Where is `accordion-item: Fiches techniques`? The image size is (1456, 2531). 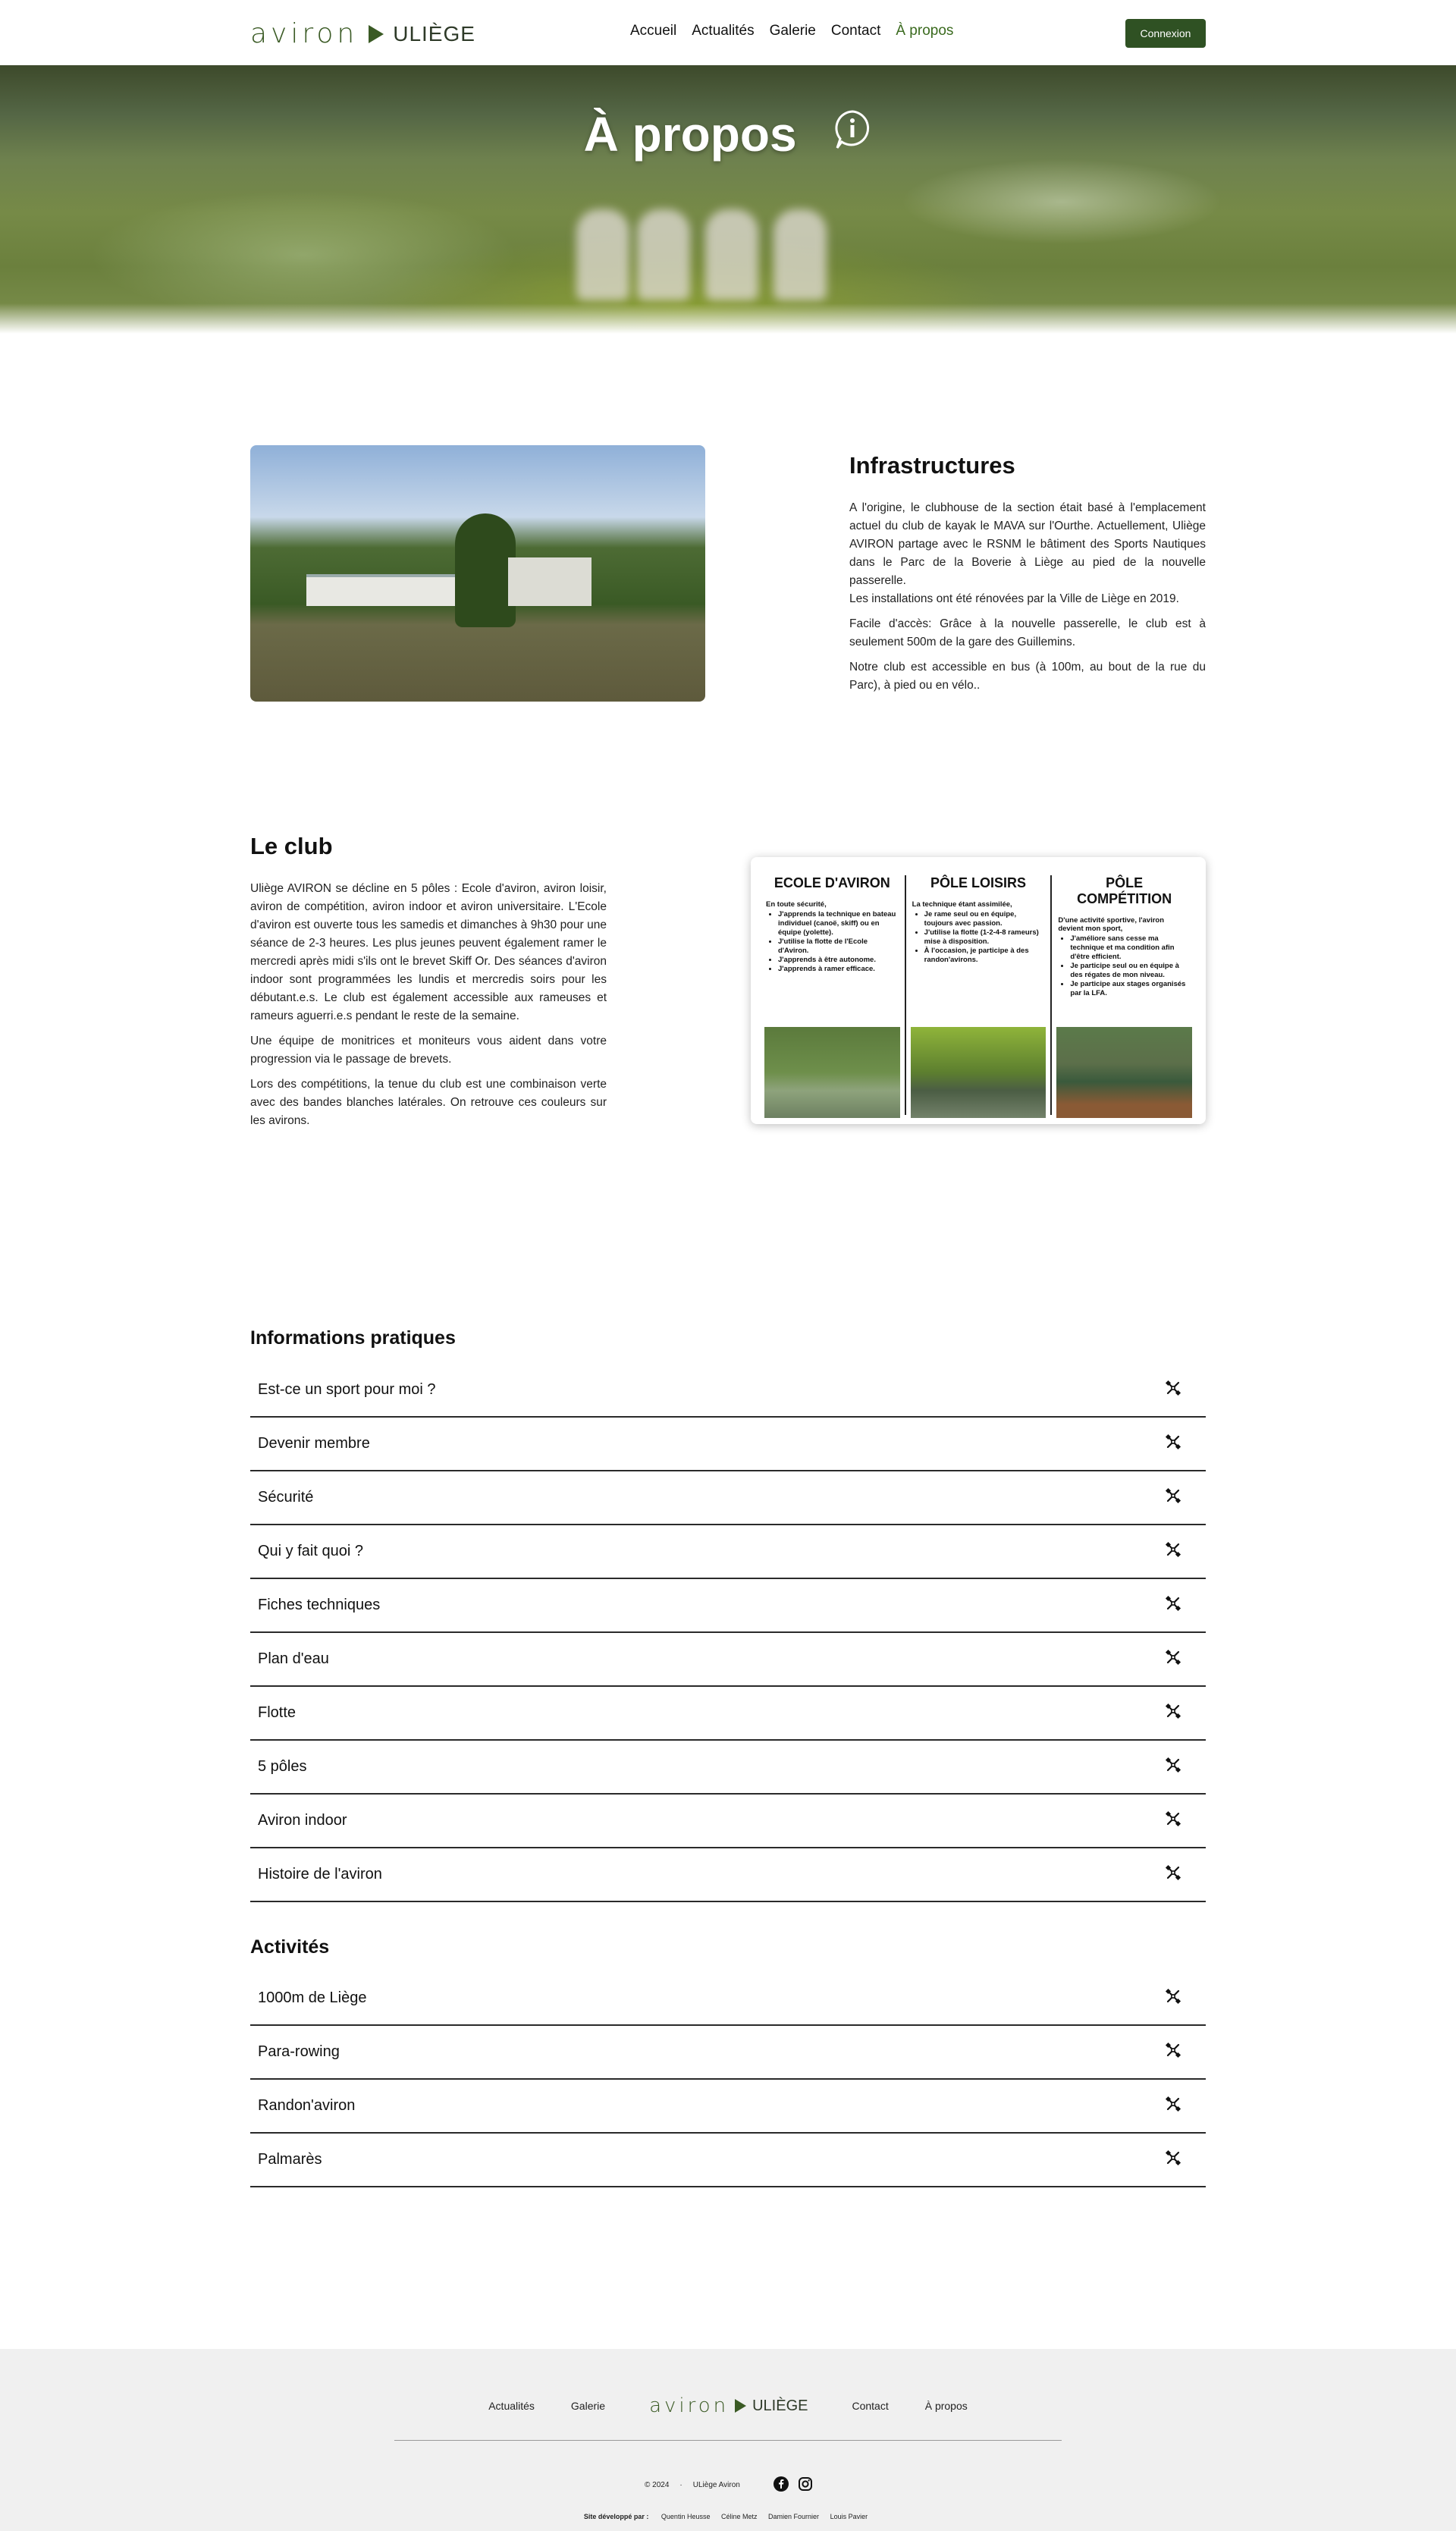
accordion-item: Fiches techniques is located at coordinates (728, 1606).